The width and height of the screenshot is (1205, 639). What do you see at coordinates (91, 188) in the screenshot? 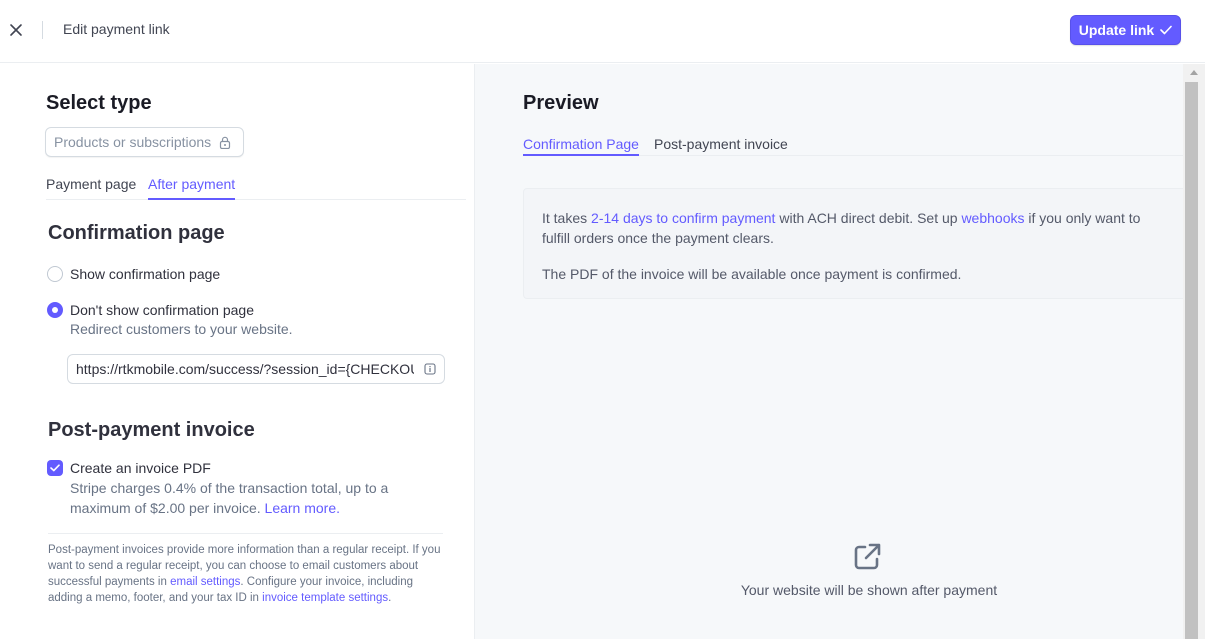
I see `tab-payment-page: Payment page` at bounding box center [91, 188].